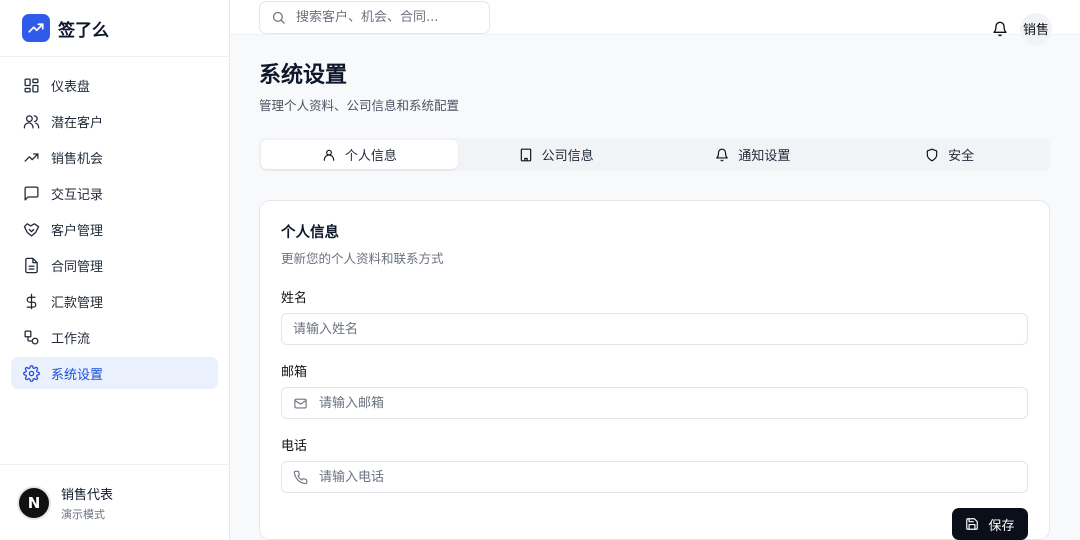  I want to click on sidebar-item-label: 交互记录, so click(77, 195).